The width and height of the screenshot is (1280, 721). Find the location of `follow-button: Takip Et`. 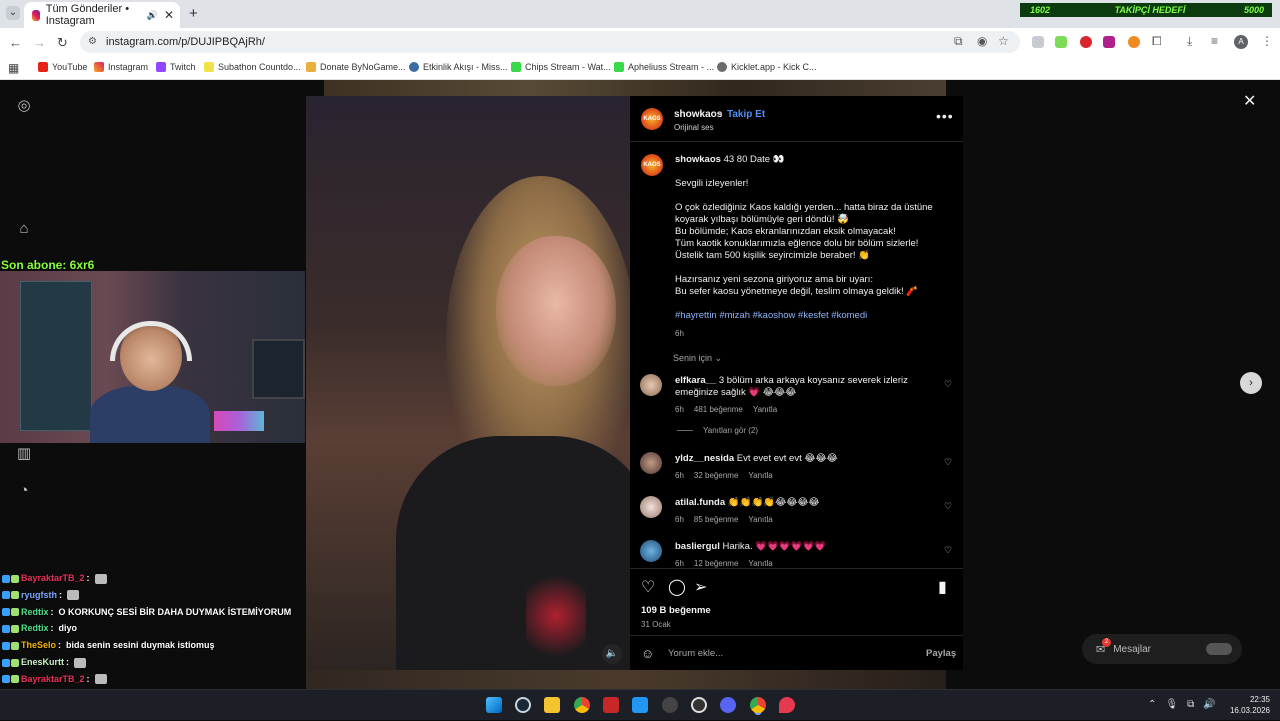

follow-button: Takip Et is located at coordinates (746, 114).